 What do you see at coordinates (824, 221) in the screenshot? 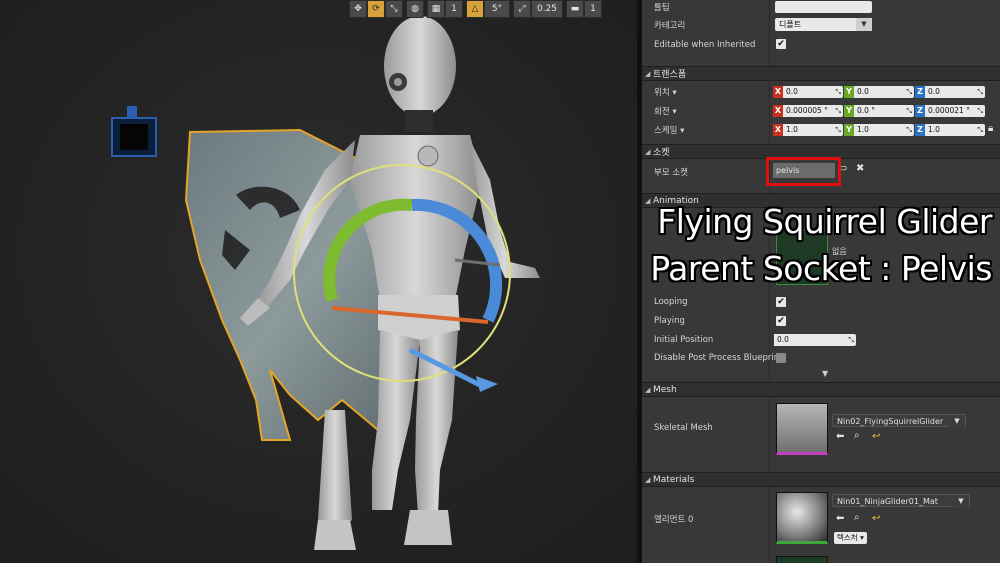
I see `caption-line-1: Flying Squirrel Glider` at bounding box center [824, 221].